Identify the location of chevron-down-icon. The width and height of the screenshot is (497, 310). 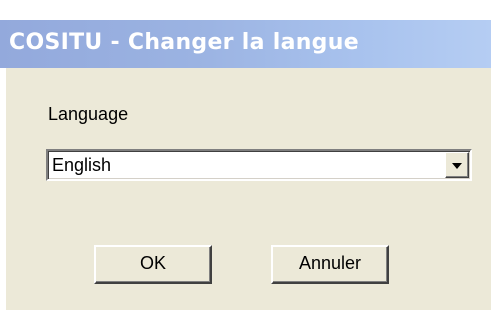
(457, 166).